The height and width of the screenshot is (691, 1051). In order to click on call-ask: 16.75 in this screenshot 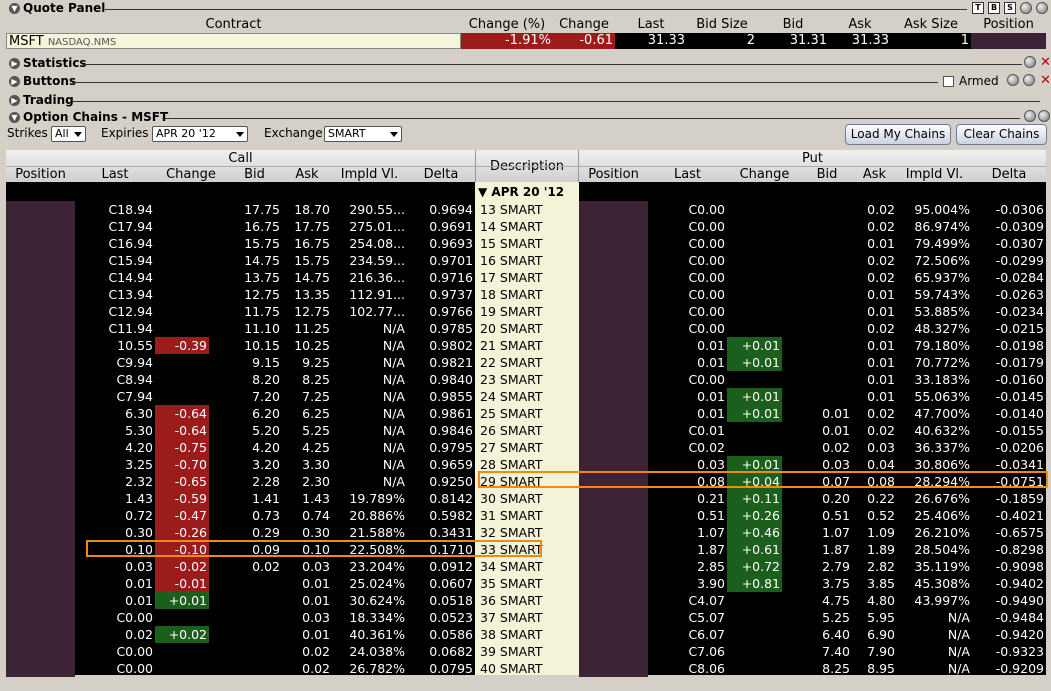, I will do `click(307, 243)`.